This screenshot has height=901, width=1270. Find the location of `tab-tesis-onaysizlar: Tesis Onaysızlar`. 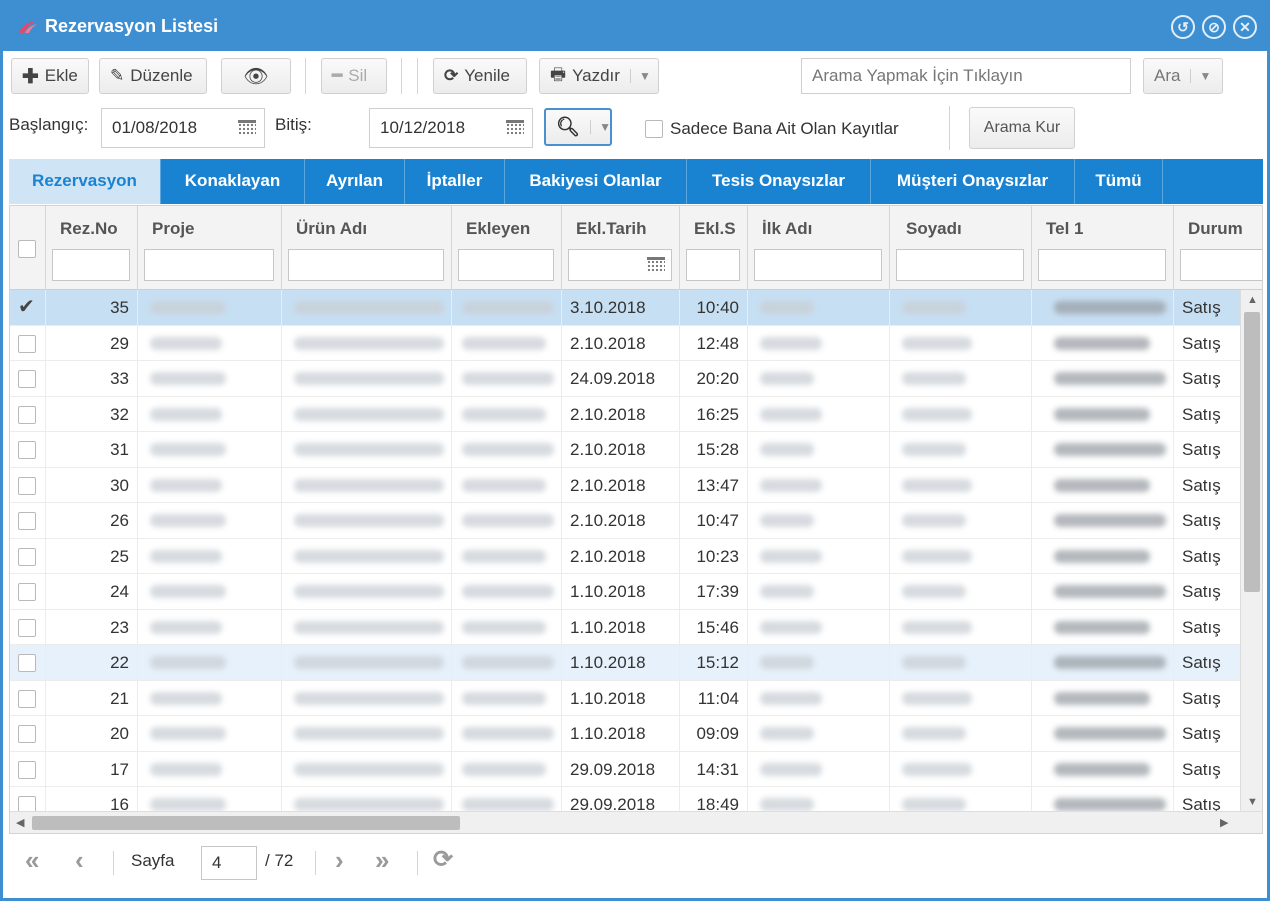

tab-tesis-onaysizlar: Tesis Onaysızlar is located at coordinates (779, 181).